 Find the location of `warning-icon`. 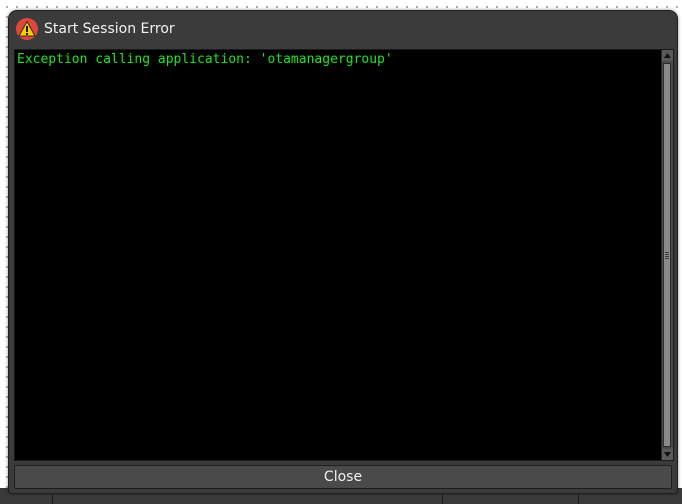

warning-icon is located at coordinates (27, 29).